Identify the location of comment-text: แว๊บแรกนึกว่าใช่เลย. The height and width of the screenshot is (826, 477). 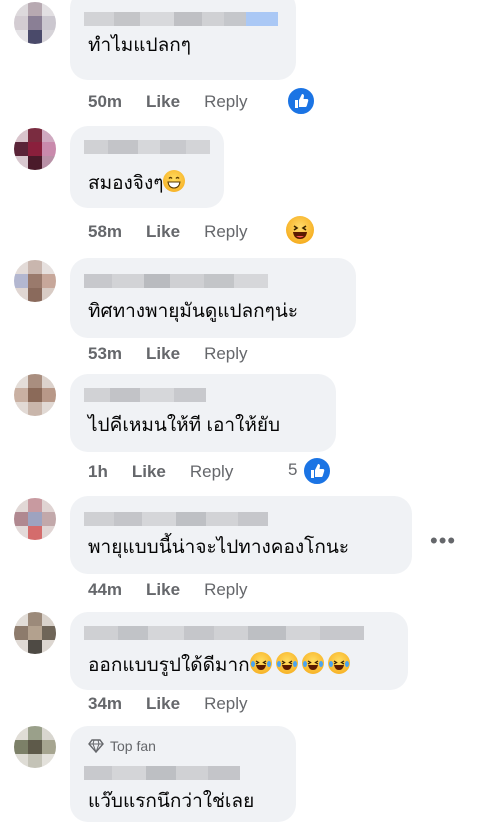
(171, 801).